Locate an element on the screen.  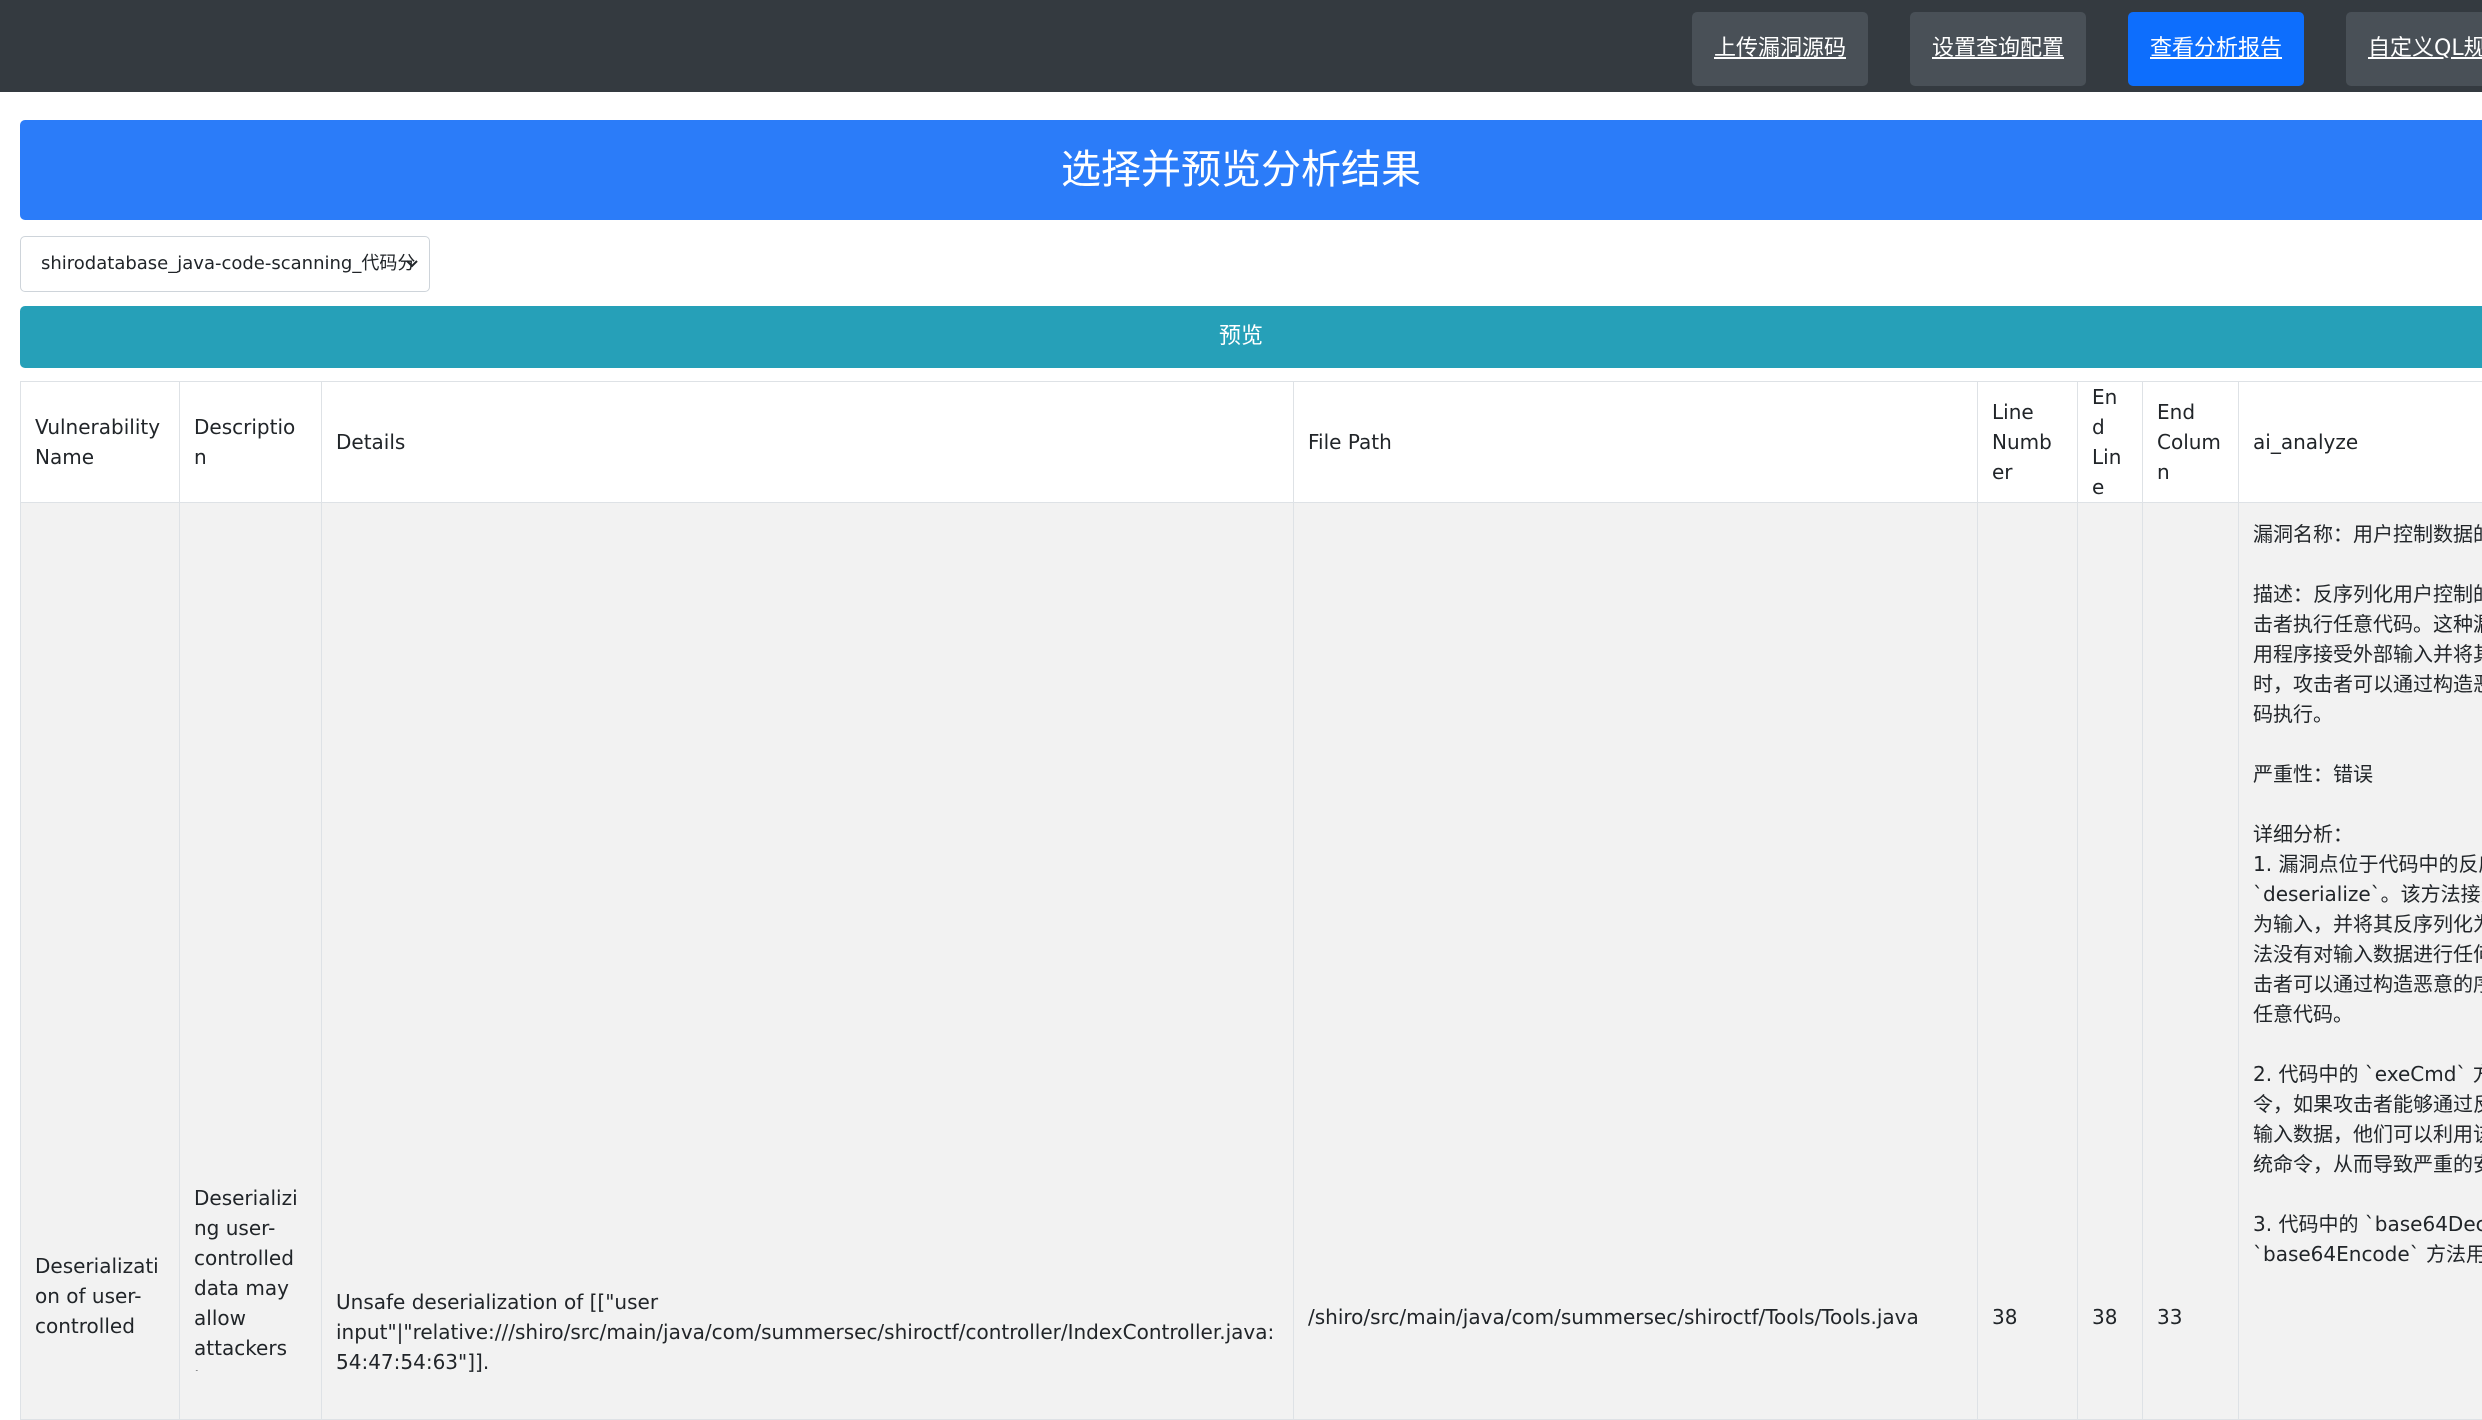
page-title: 选择并预览分析结果 is located at coordinates (1241, 170).